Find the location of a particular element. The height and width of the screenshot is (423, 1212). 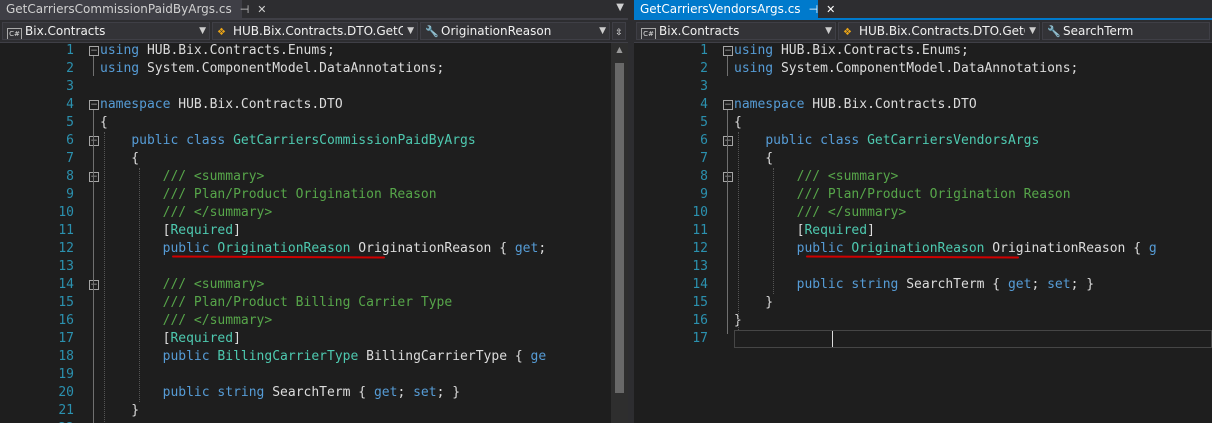

code-line: 16 /// </summary> is located at coordinates (314, 321).